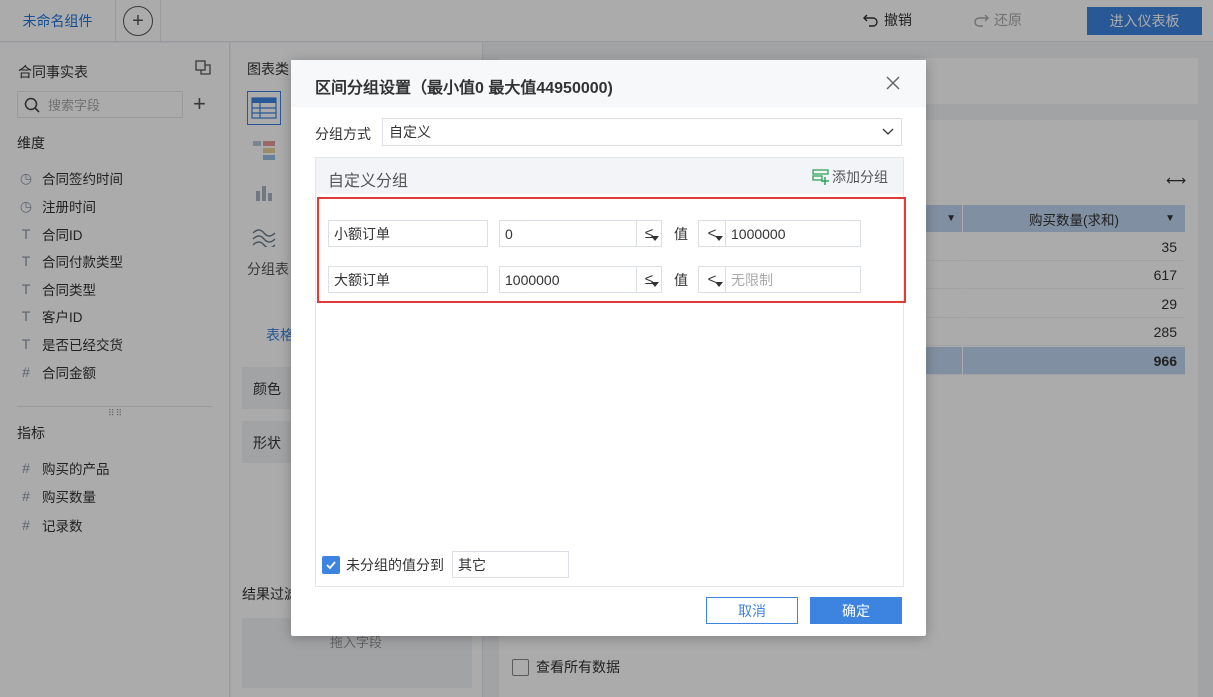  Describe the element at coordinates (445, 564) in the screenshot. I see `ungrouped-checkbox-row: 未分组的值分到 其它` at that location.